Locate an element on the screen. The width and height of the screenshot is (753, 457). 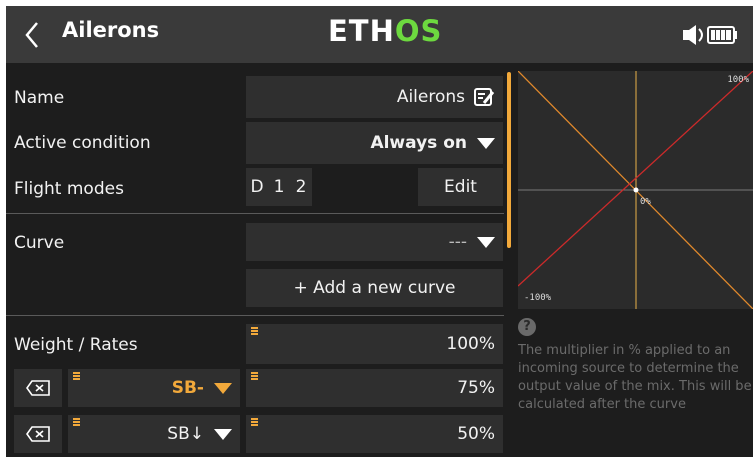
rate-source-value: SB- is located at coordinates (187, 388).